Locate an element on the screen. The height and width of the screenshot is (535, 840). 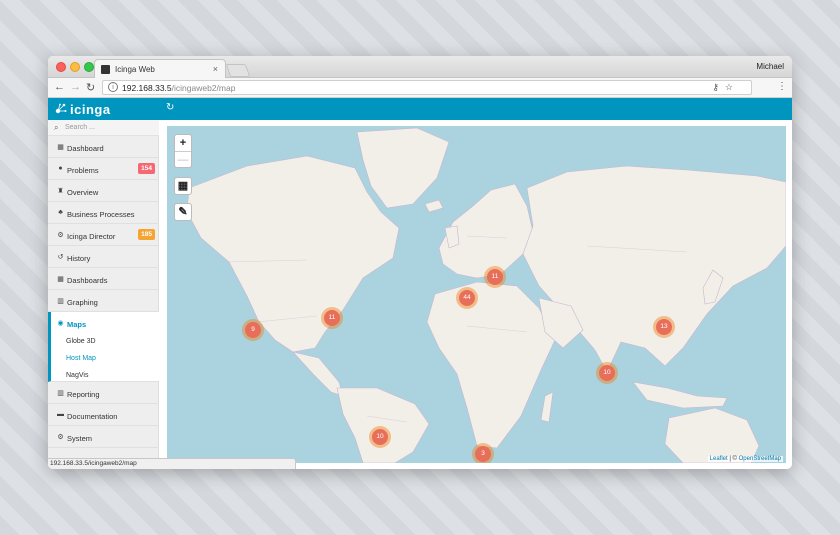
new-tab-button is located at coordinates (238, 70).